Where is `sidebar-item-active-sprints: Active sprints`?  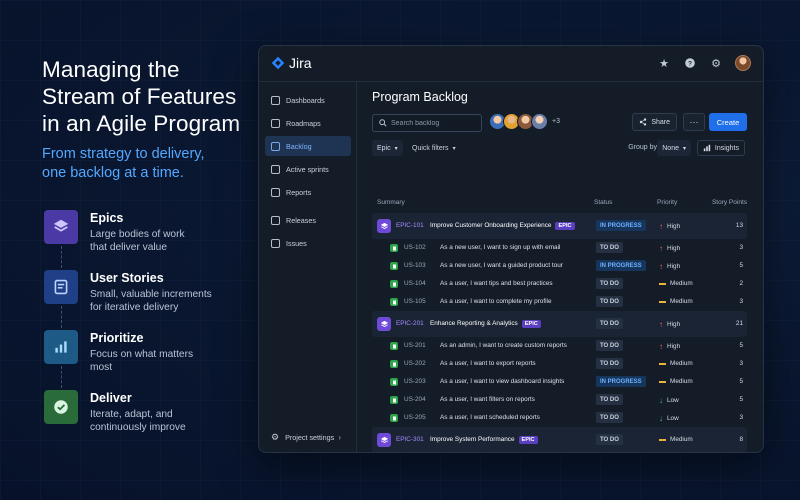 sidebar-item-active-sprints: Active sprints is located at coordinates (308, 169).